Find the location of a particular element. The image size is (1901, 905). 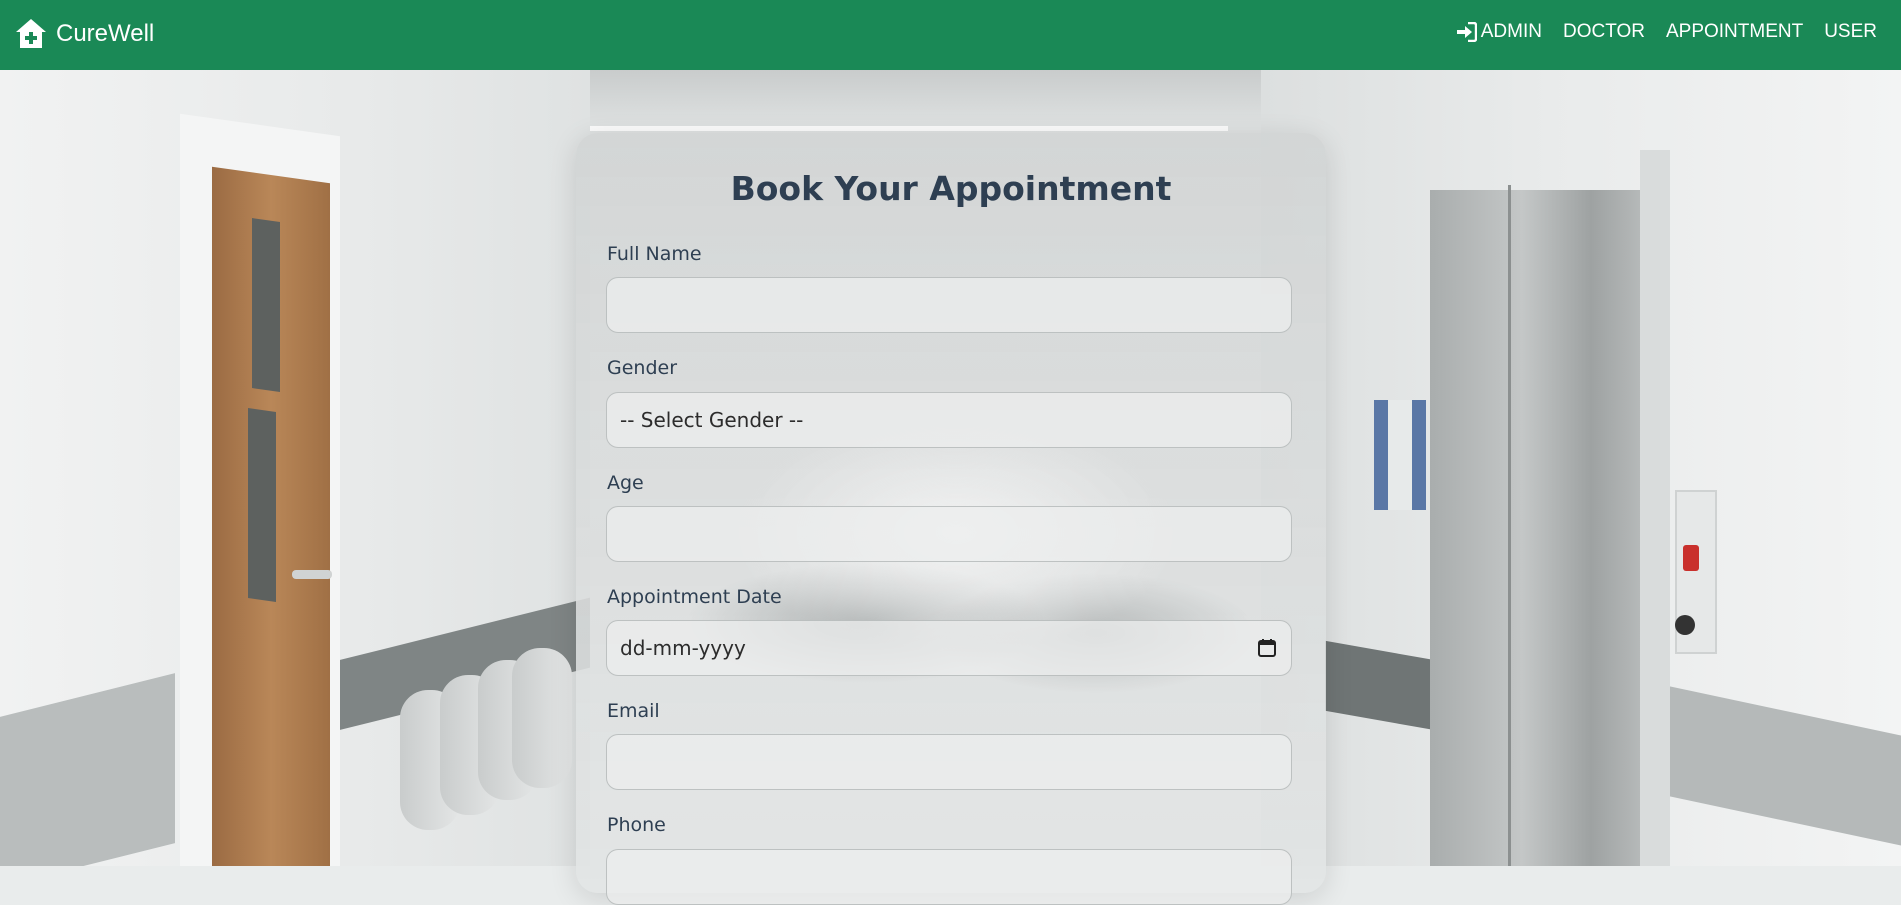

house-medical-icon is located at coordinates (31, 33).